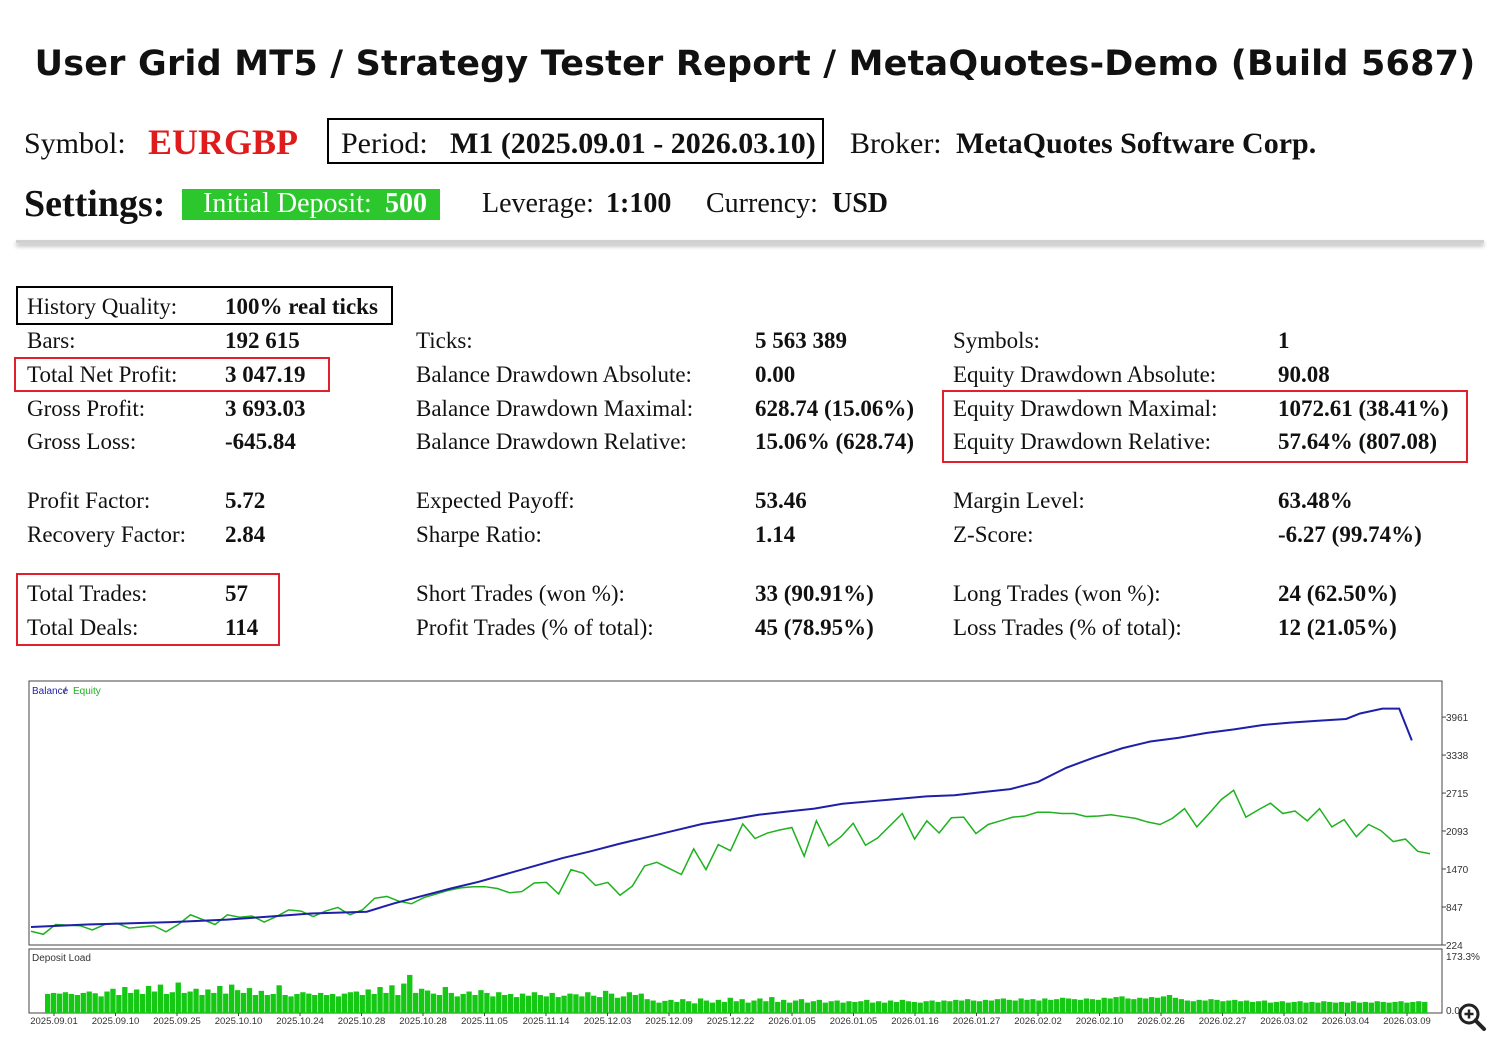  What do you see at coordinates (1100, 1021) in the screenshot?
I see `x-tick-label: 2026.02.10` at bounding box center [1100, 1021].